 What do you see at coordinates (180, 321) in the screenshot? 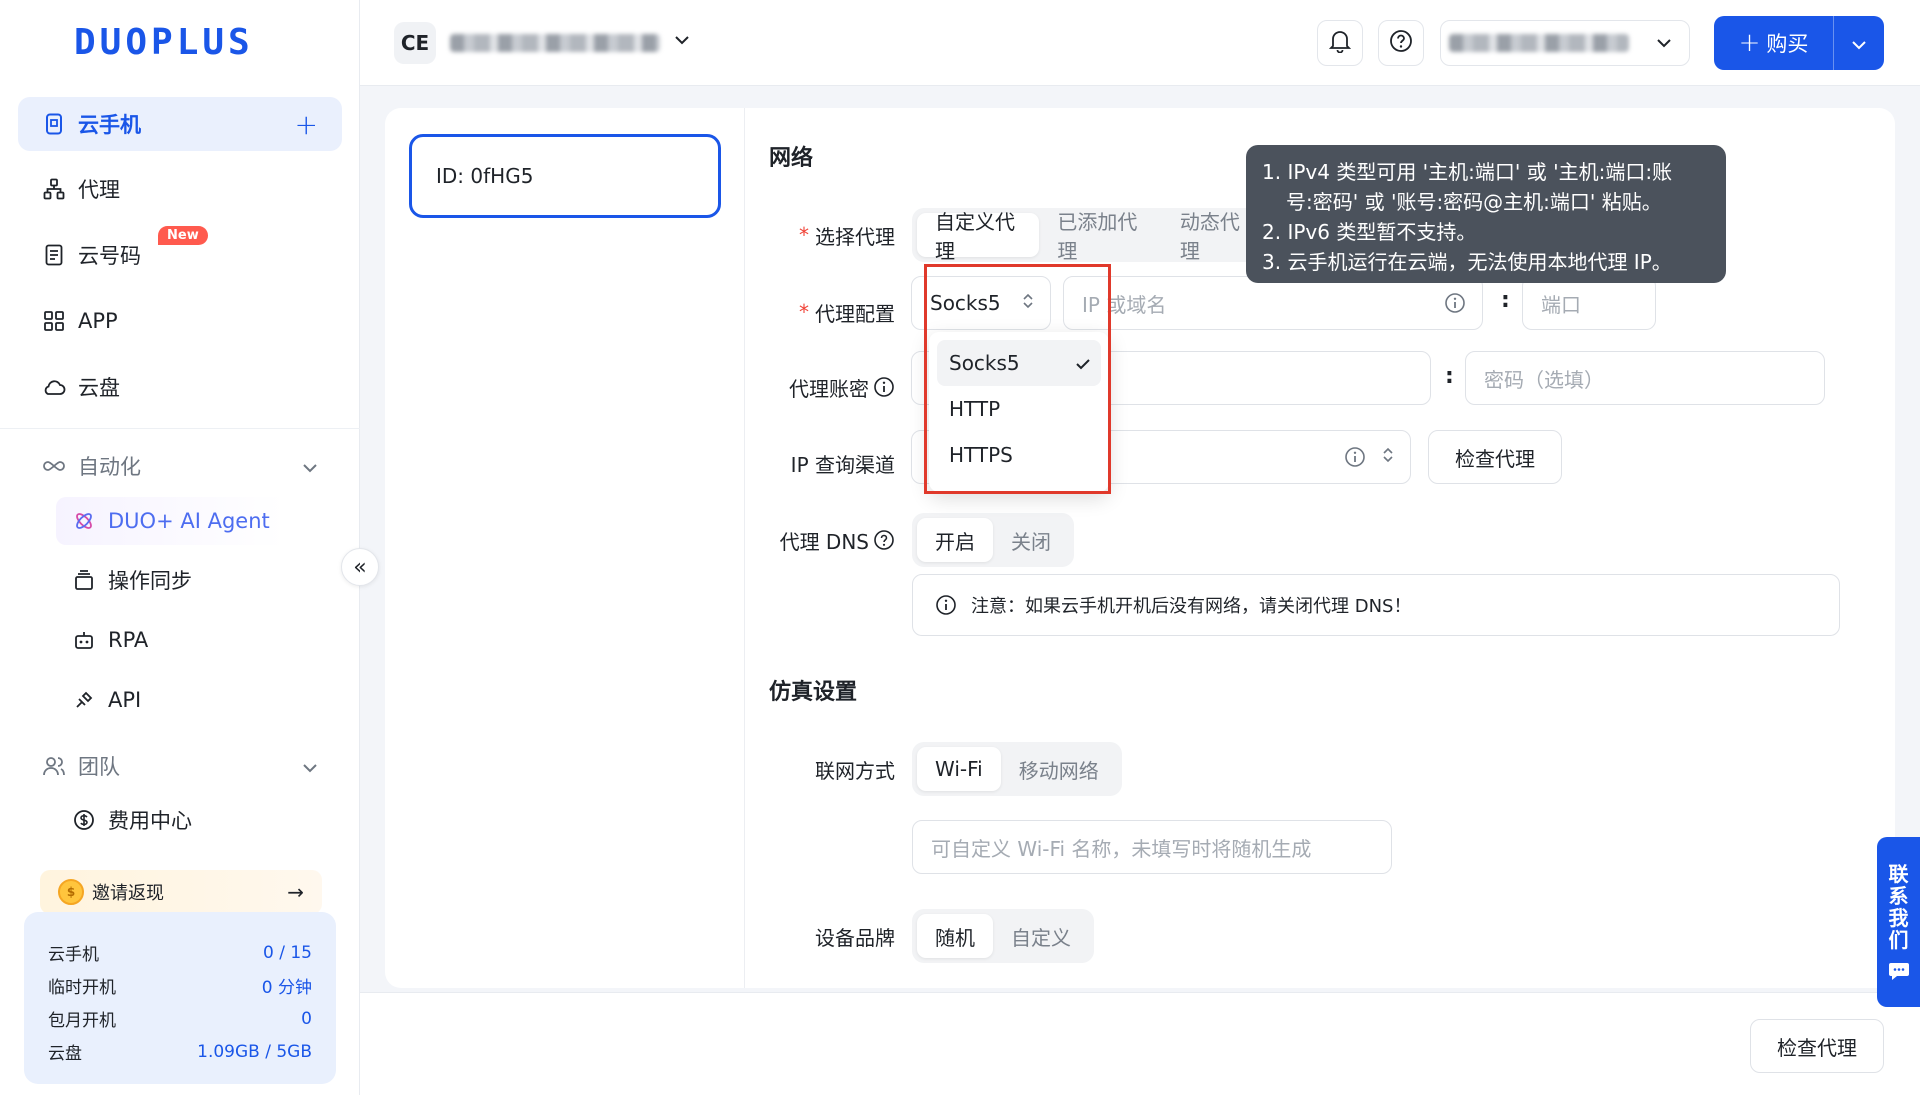
I see `sidebar-item-app: APP` at bounding box center [180, 321].